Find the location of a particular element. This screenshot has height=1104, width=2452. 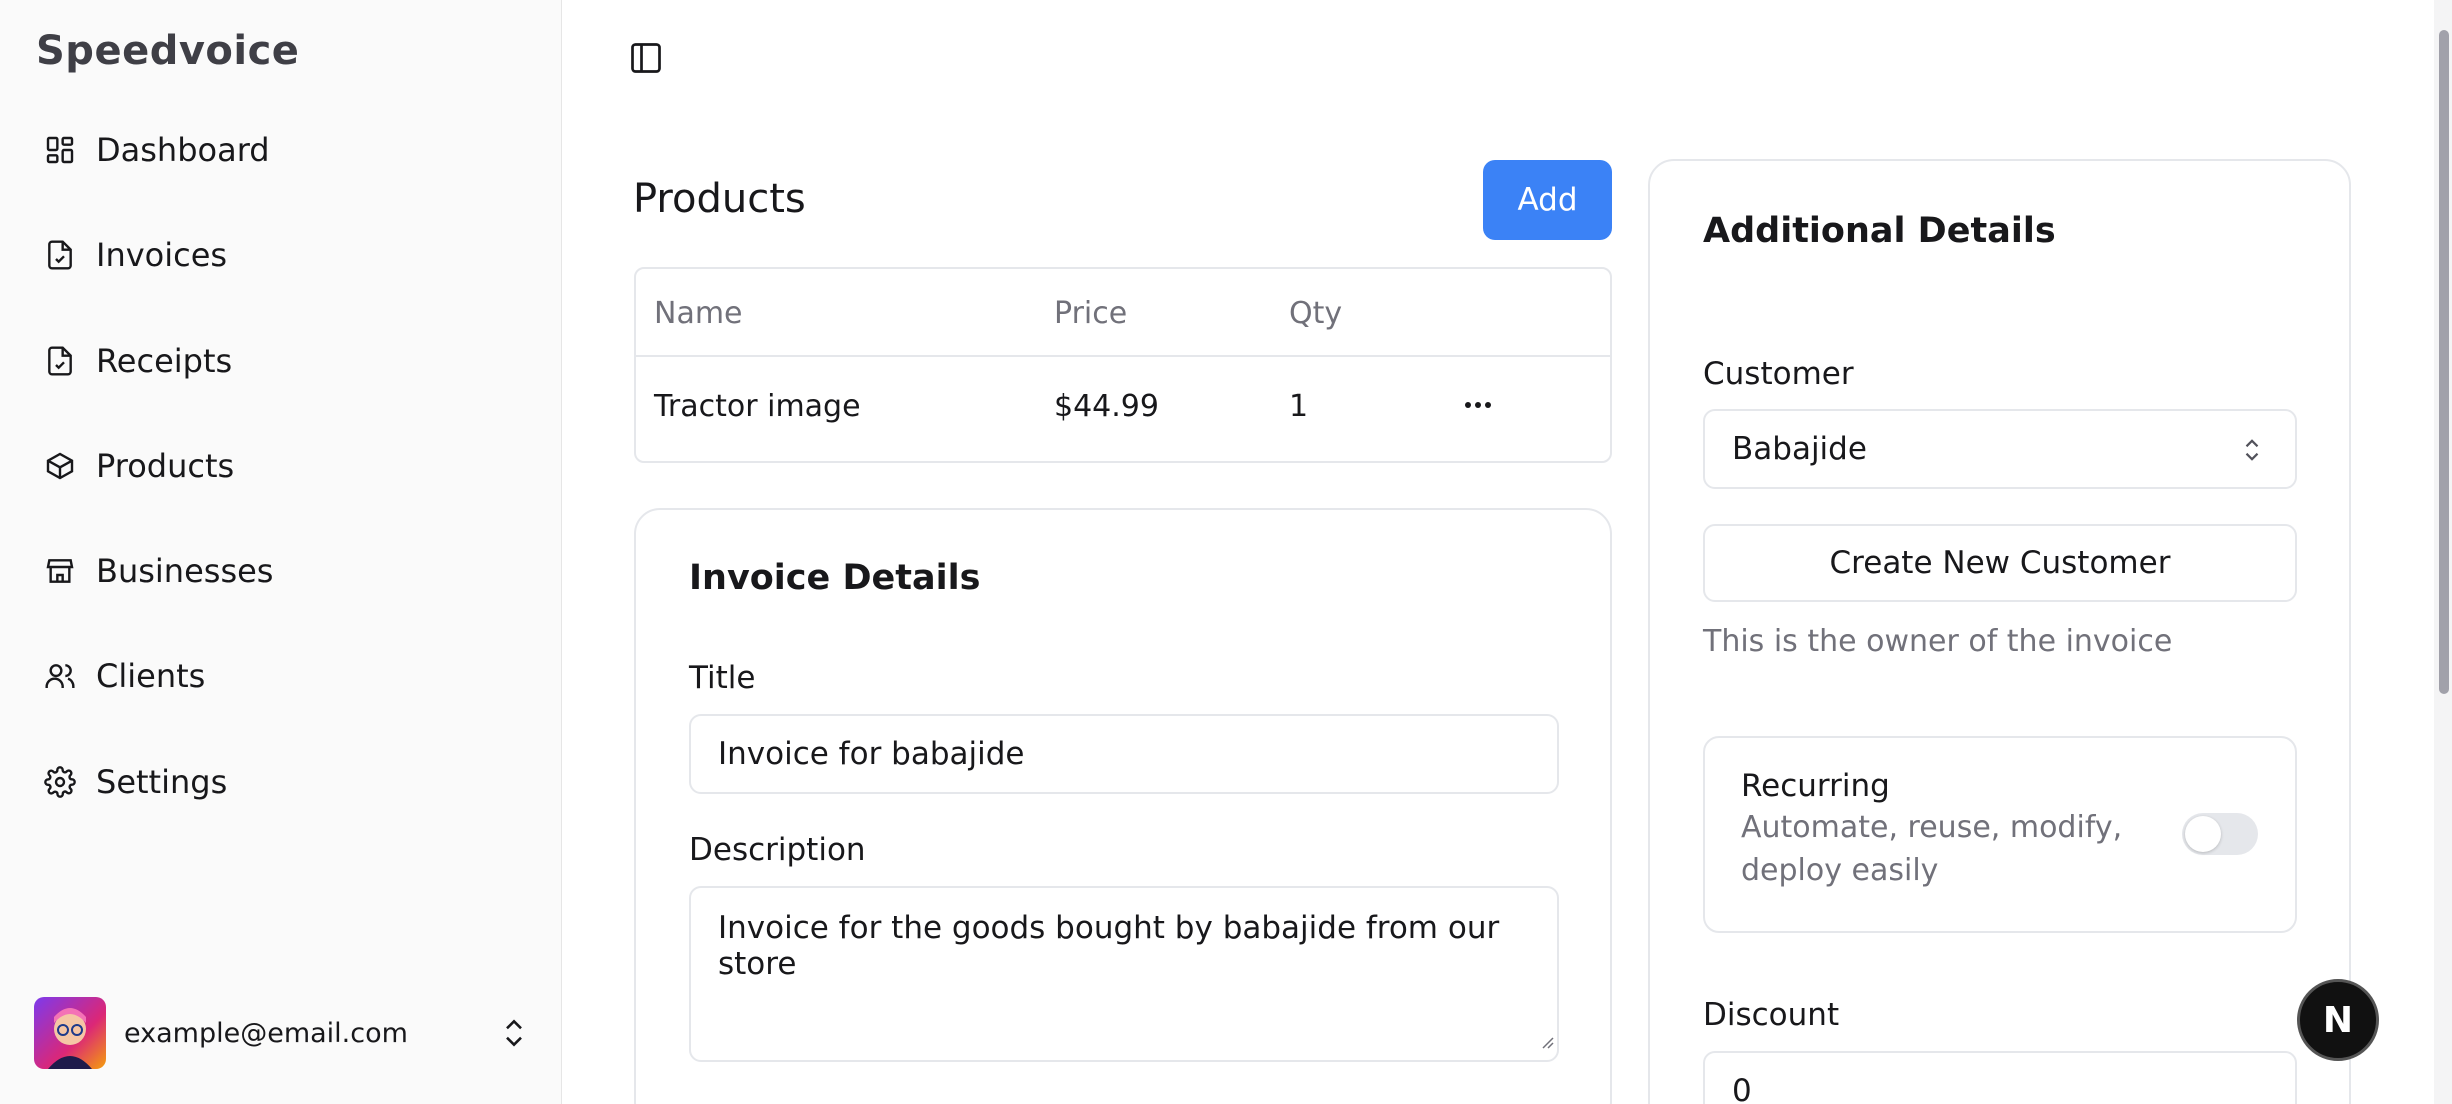

invoice-details-title: Invoice Details is located at coordinates (835, 578).